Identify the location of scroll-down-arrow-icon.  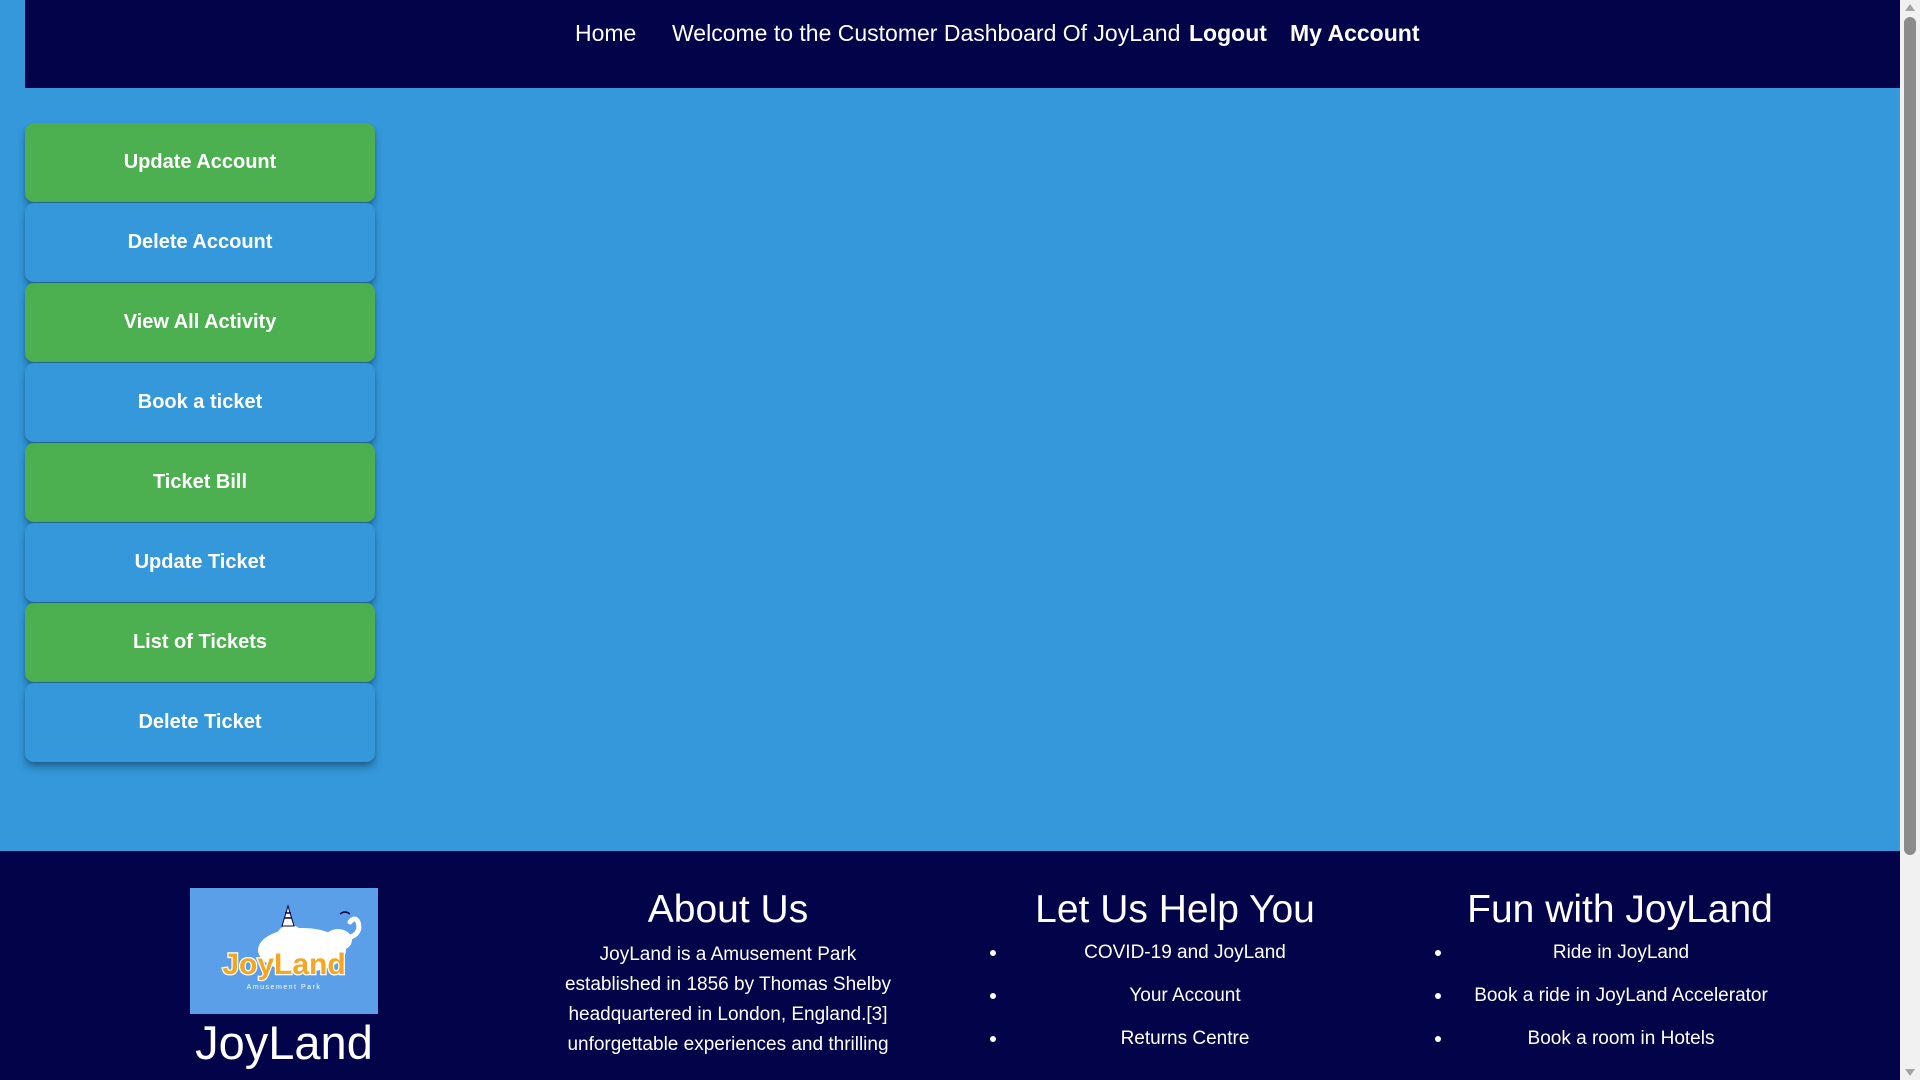
(1910, 1072).